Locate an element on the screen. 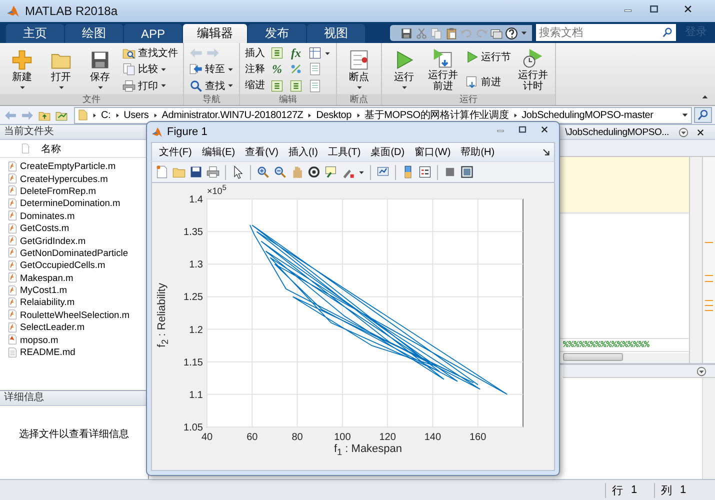 The height and width of the screenshot is (500, 715). window-title: Figure 1 is located at coordinates (187, 132).